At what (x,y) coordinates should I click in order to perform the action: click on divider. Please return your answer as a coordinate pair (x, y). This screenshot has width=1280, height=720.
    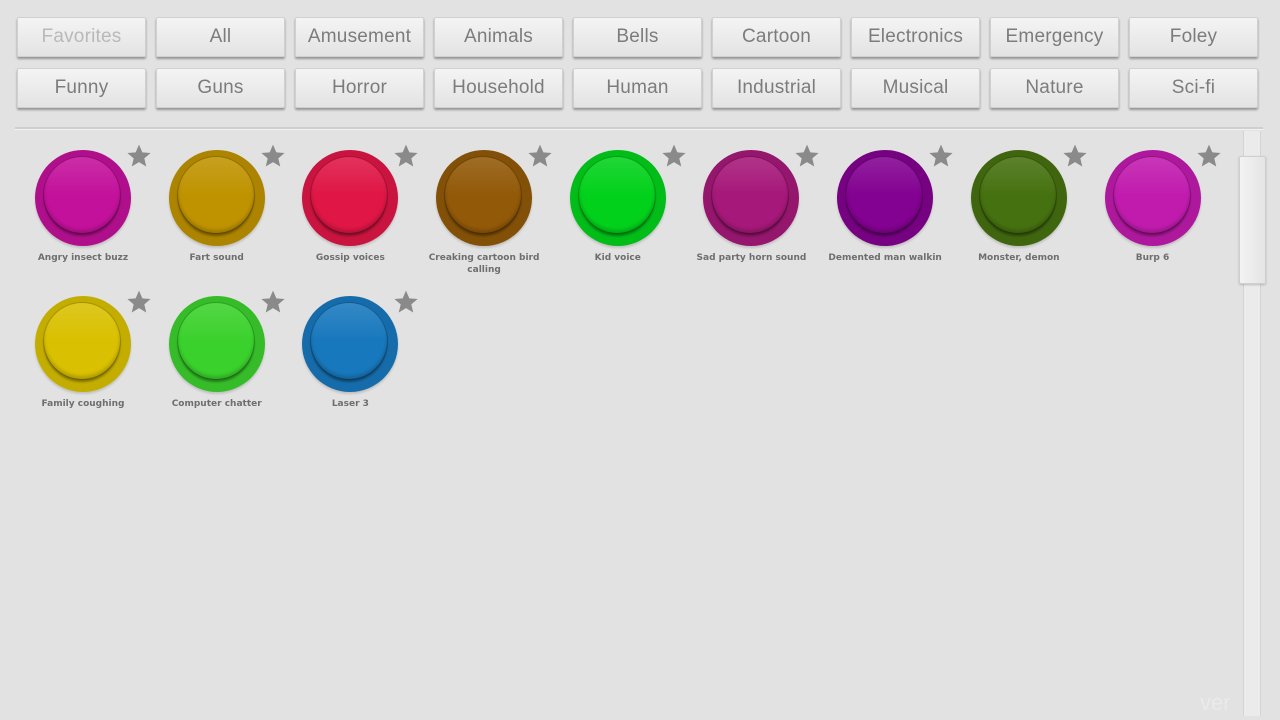
    Looking at the image, I should click on (639, 128).